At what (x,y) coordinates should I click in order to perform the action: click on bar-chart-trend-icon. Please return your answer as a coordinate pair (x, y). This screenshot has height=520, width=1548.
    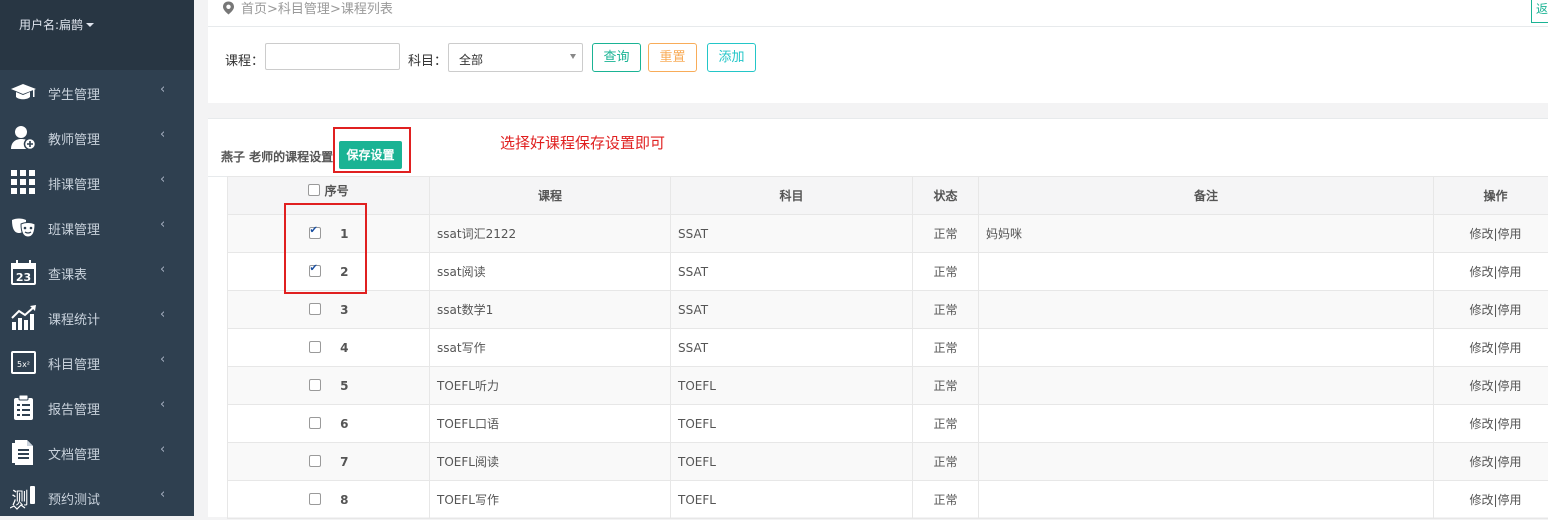
    Looking at the image, I should click on (23, 317).